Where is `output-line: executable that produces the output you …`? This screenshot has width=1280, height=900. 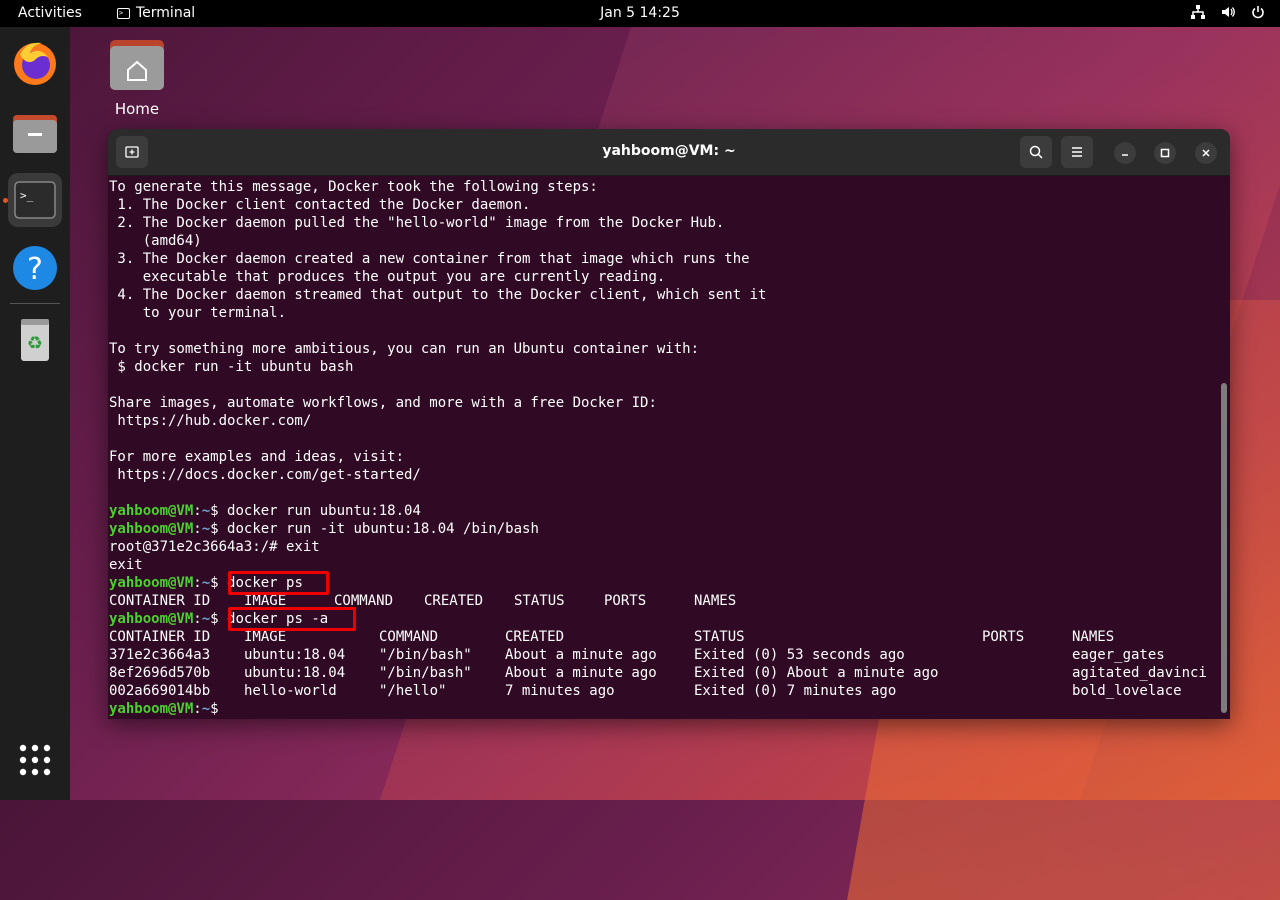 output-line: executable that produces the output you … is located at coordinates (387, 277).